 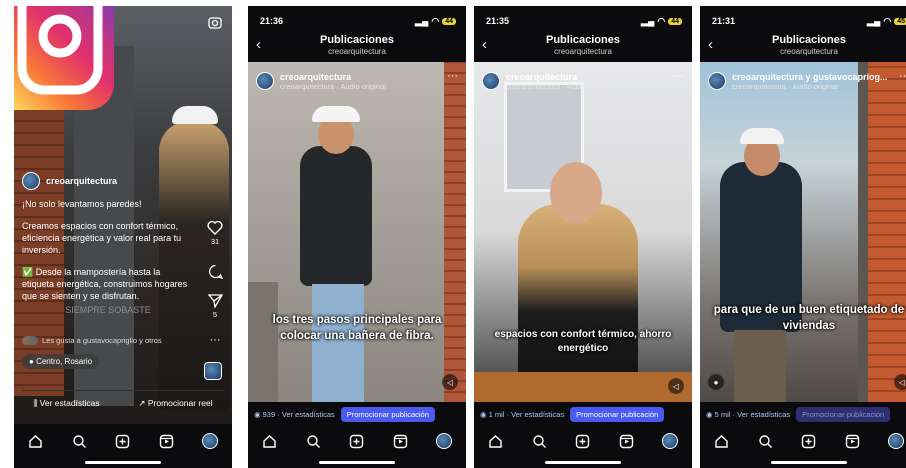 I want to click on user-tag-icon: ●, so click(x=716, y=382).